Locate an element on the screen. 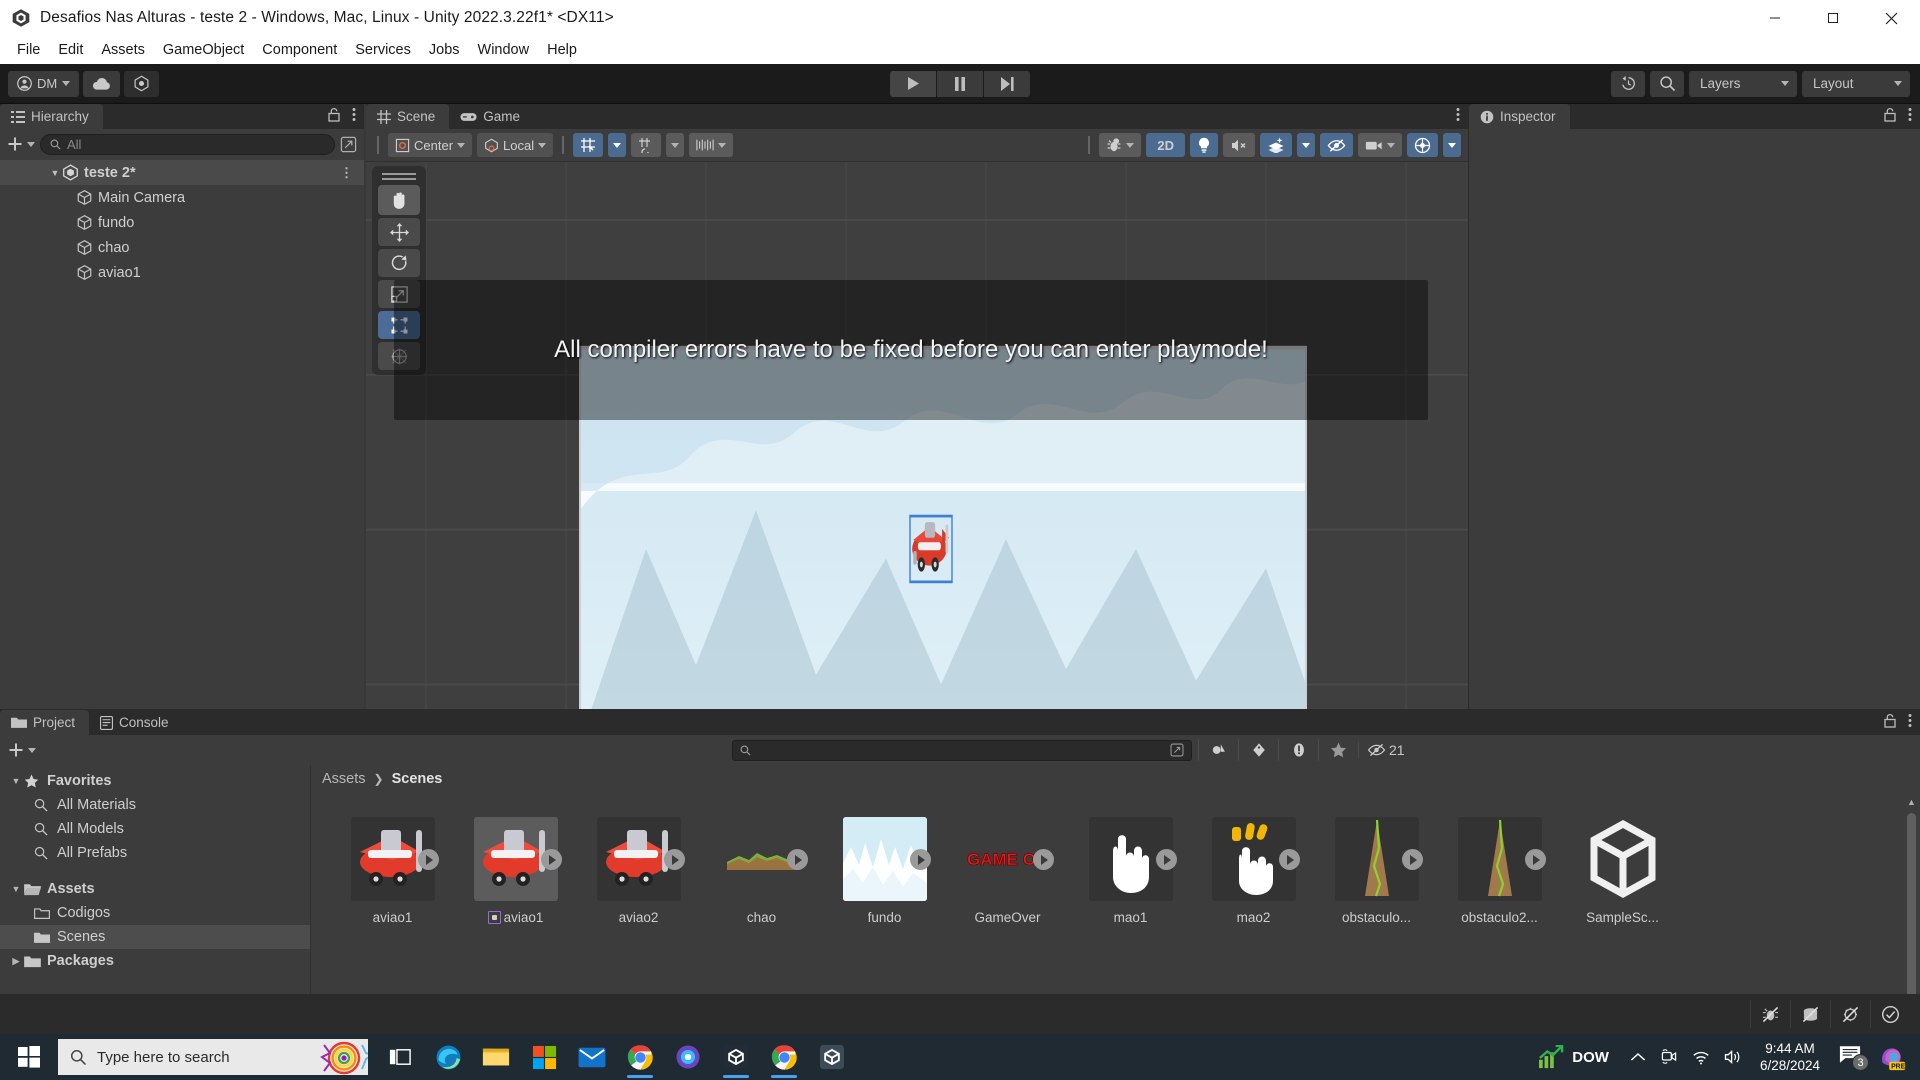 The image size is (1920, 1080). view-2d-button: 2D is located at coordinates (1165, 145).